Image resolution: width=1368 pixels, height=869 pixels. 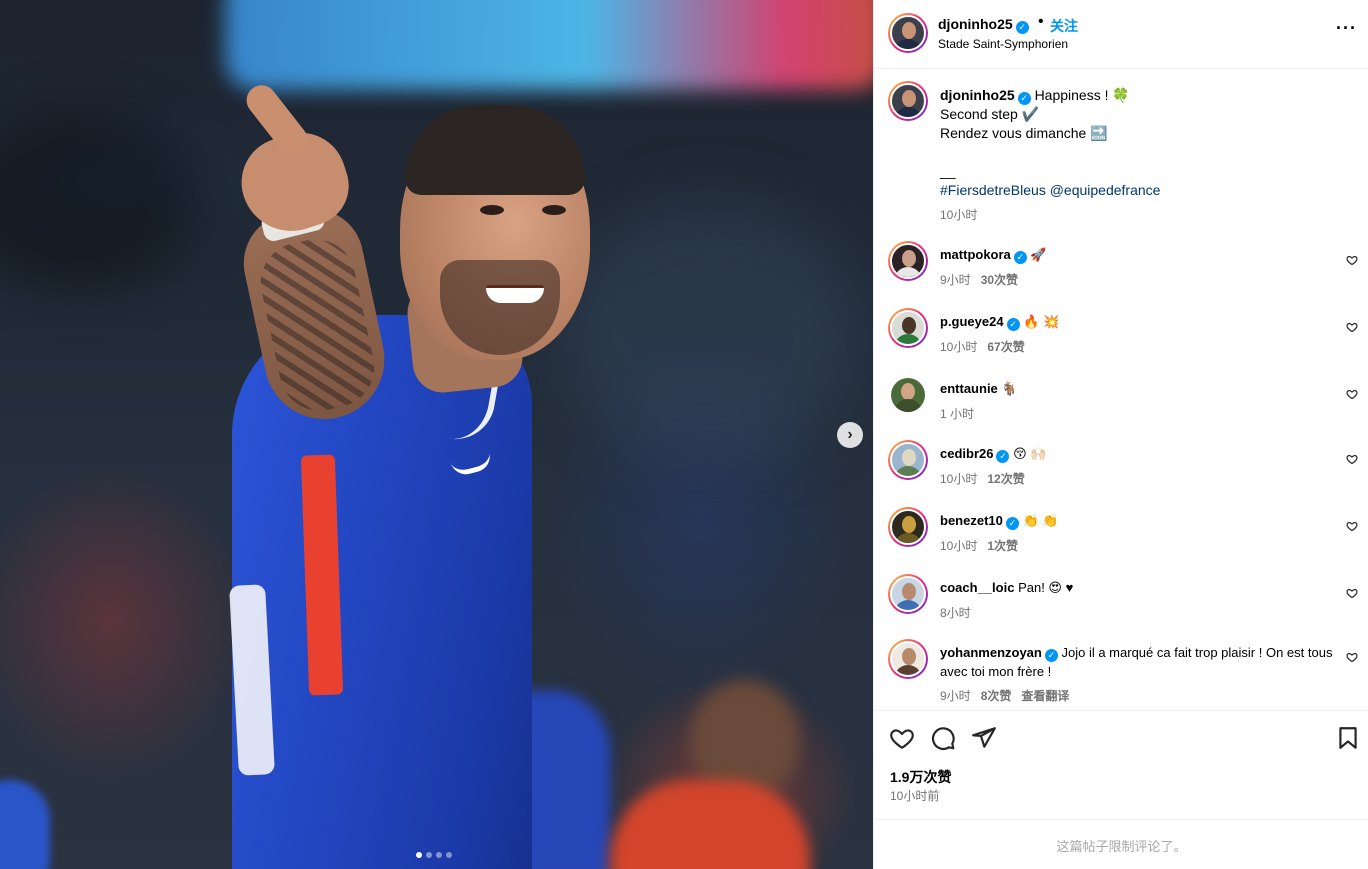 I want to click on comment-meta: 9小时 30次赞, so click(x=984, y=279).